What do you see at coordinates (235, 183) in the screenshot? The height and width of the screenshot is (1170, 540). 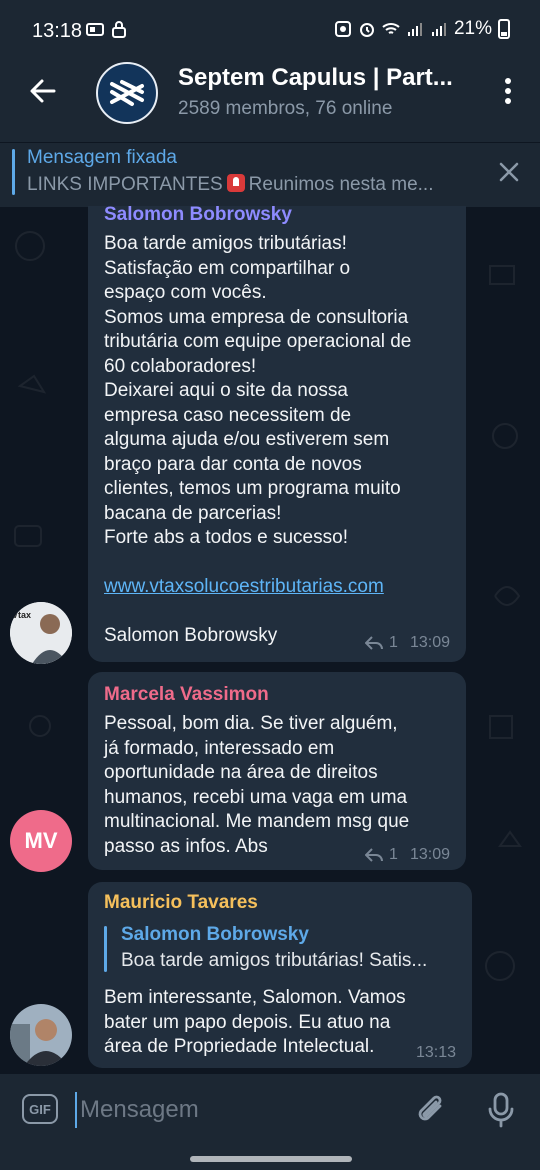 I see `siren-emoji-icon` at bounding box center [235, 183].